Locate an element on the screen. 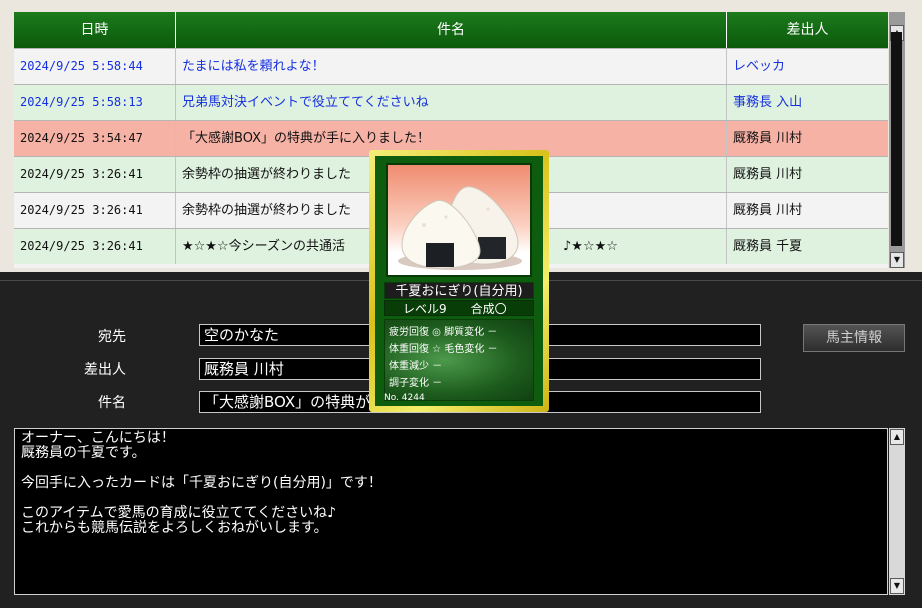 This screenshot has height=608, width=922. item-synth: 合成〇 is located at coordinates (488, 309).